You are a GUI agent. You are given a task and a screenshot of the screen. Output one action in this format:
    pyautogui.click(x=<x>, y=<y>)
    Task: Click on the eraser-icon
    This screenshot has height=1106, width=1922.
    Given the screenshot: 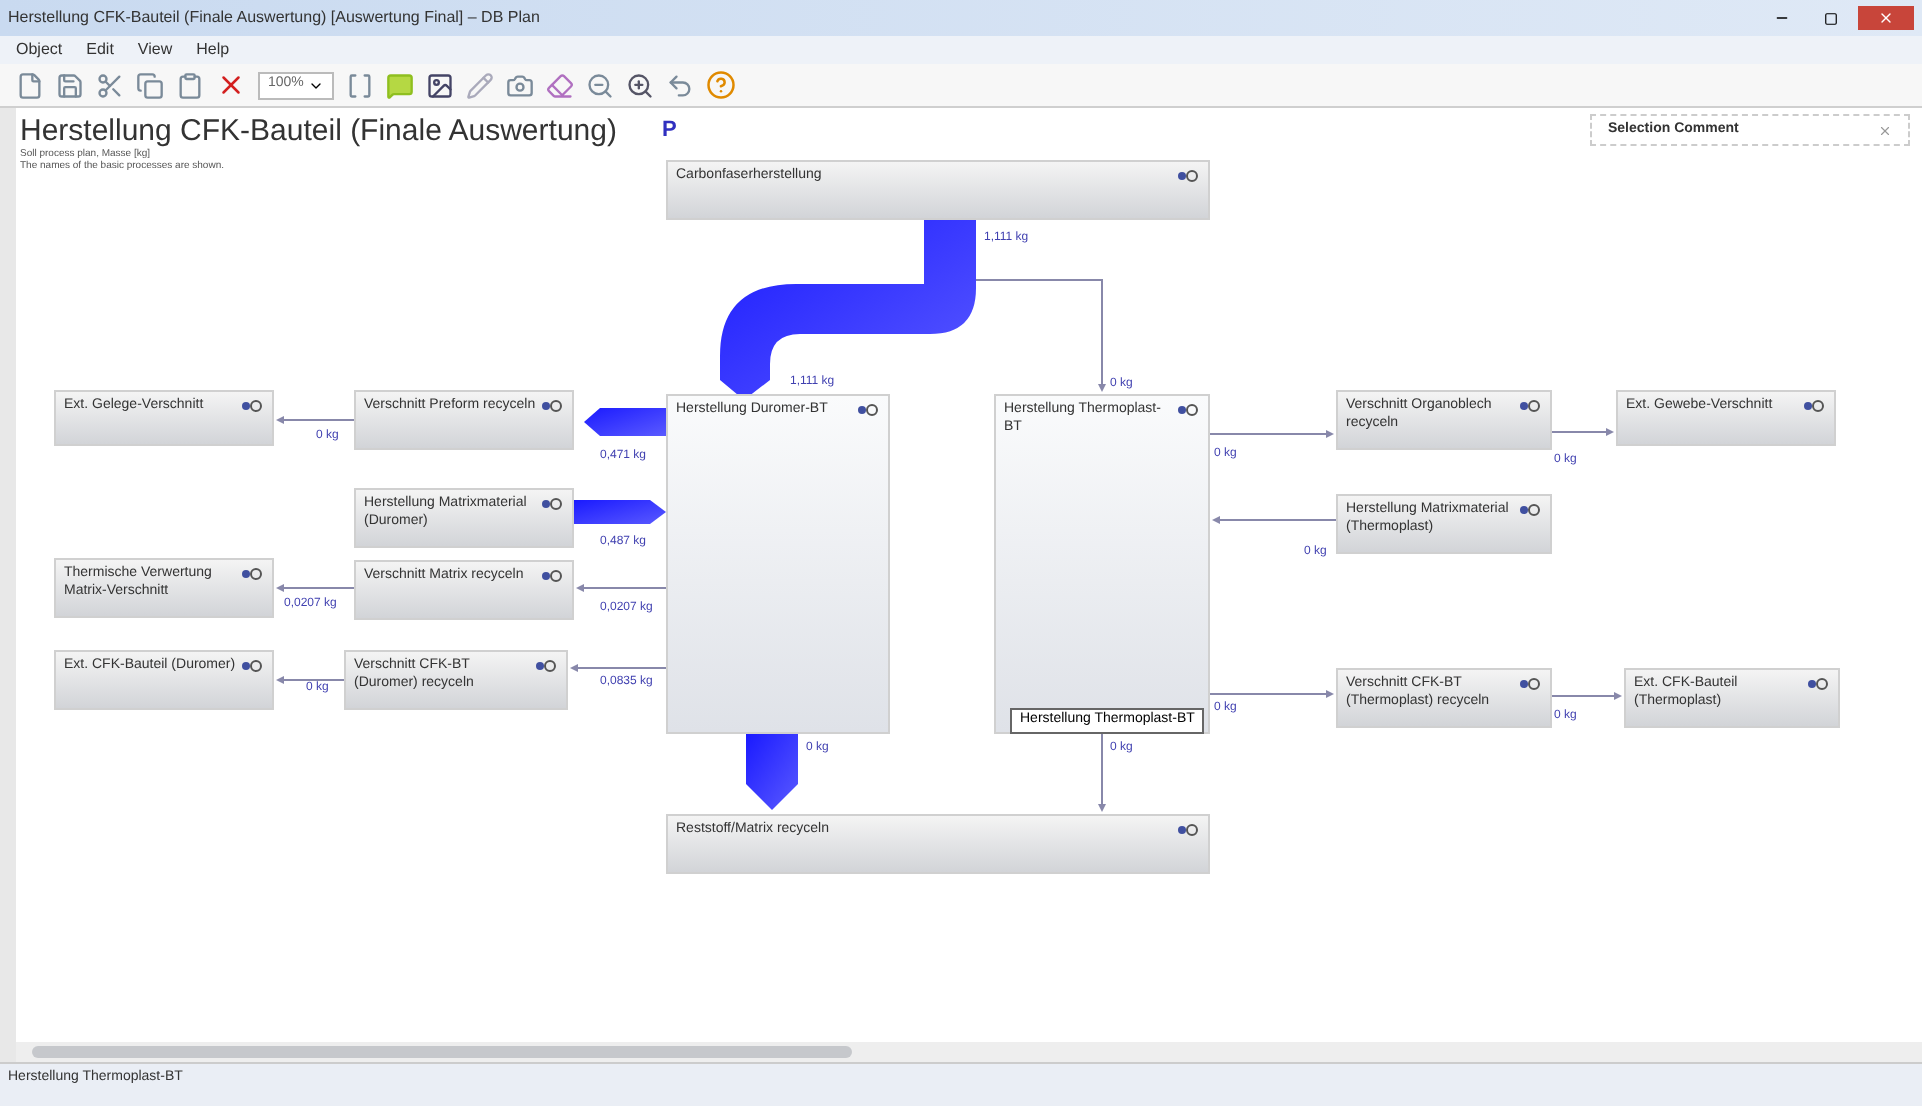 What is the action you would take?
    pyautogui.click(x=559, y=85)
    